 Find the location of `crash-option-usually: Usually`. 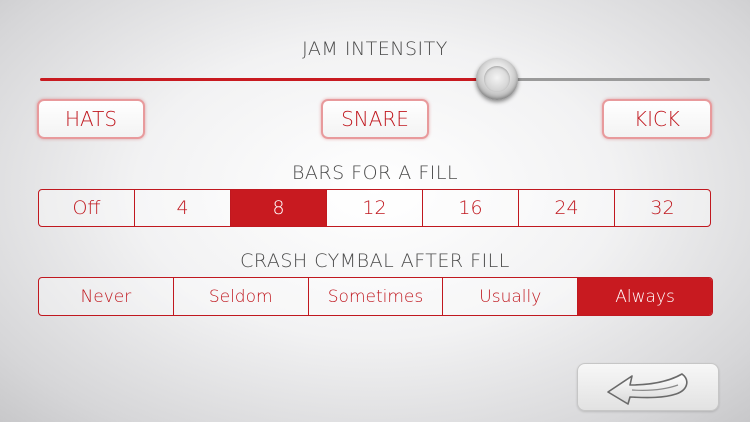

crash-option-usually: Usually is located at coordinates (509, 296).